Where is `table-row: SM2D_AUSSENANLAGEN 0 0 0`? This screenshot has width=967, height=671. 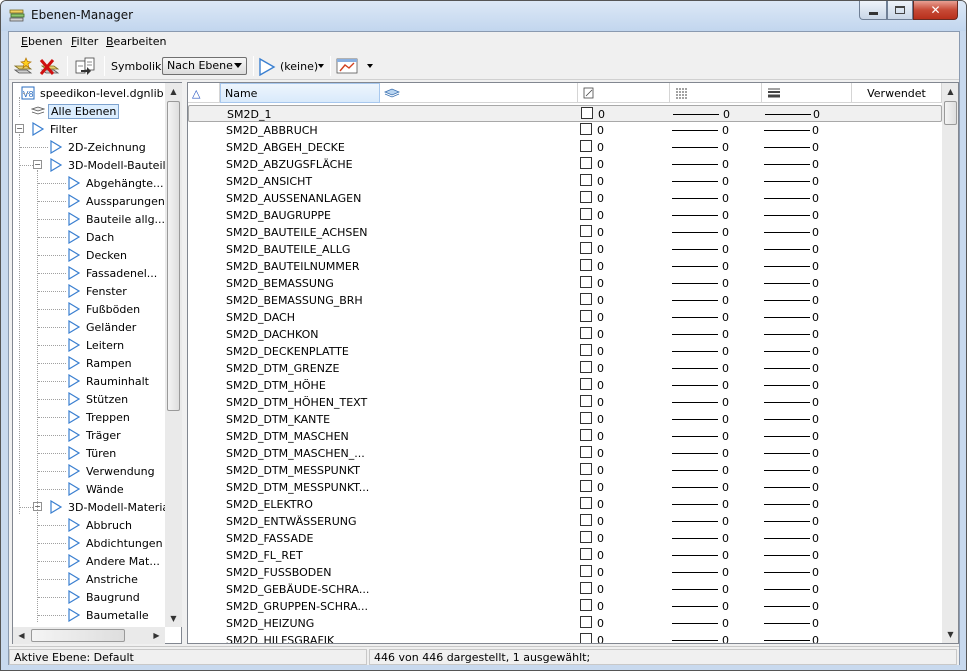 table-row: SM2D_AUSSENANLAGEN 0 0 0 is located at coordinates (565, 198).